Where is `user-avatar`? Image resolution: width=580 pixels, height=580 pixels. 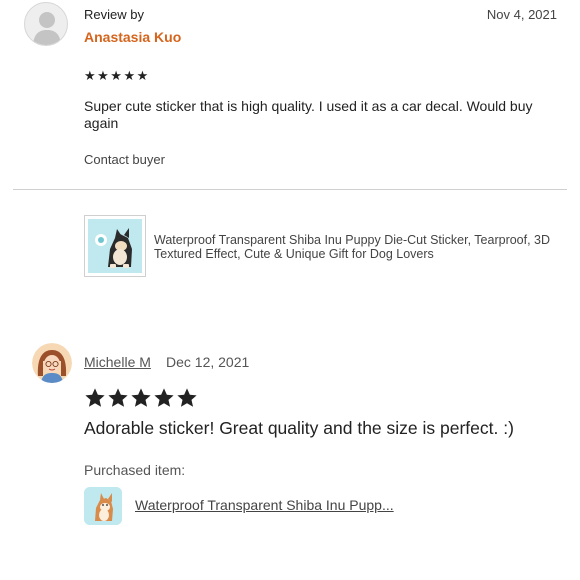 user-avatar is located at coordinates (52, 363).